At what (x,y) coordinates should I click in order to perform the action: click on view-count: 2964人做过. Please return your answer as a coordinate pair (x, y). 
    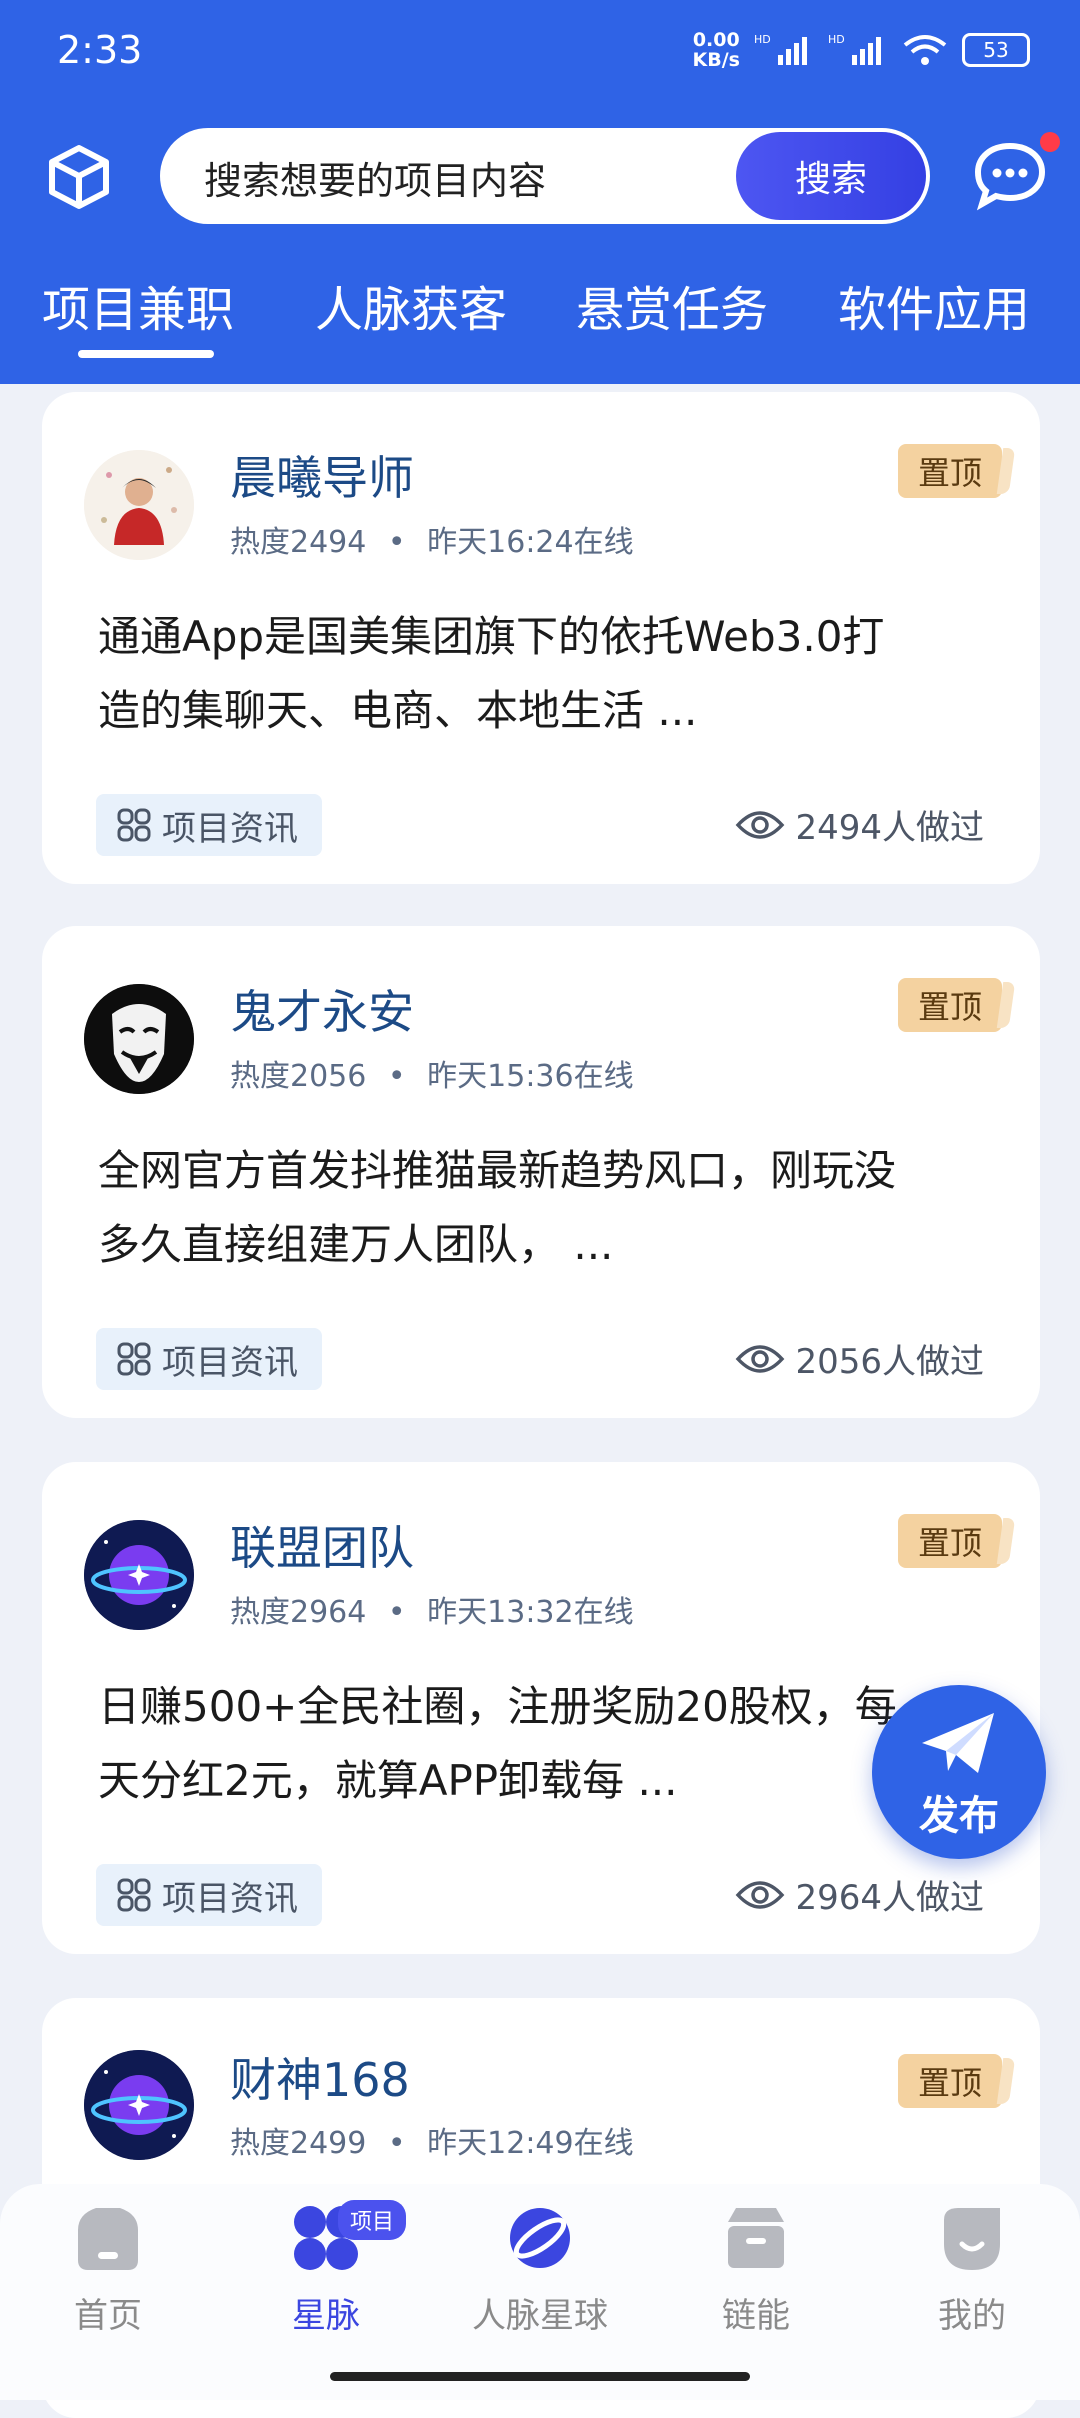
    Looking at the image, I should click on (859, 1894).